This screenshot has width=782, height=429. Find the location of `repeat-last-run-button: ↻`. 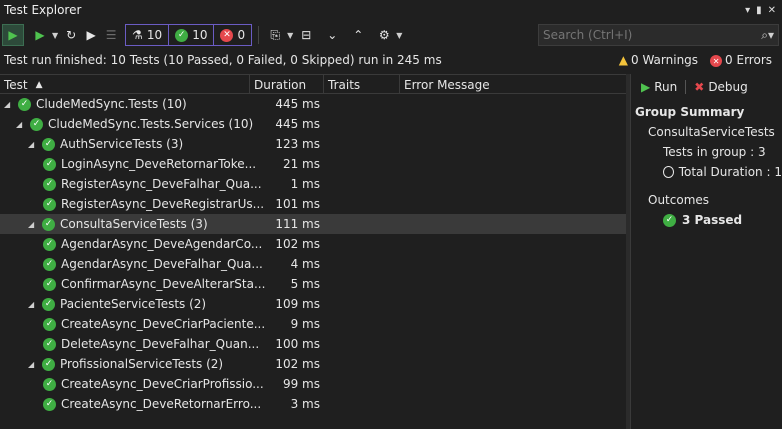

repeat-last-run-button: ↻ is located at coordinates (71, 35).